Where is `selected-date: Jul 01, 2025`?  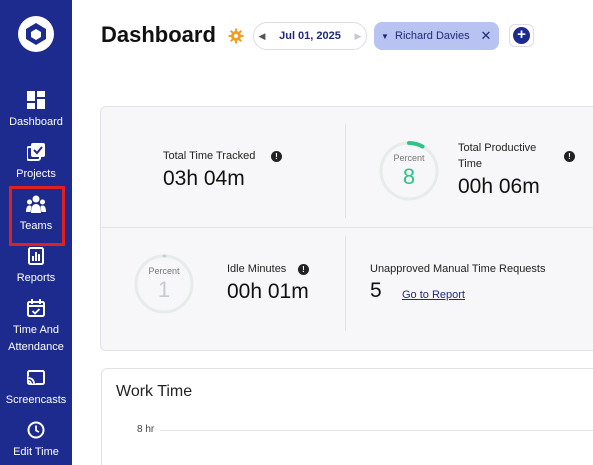
selected-date: Jul 01, 2025 is located at coordinates (310, 36).